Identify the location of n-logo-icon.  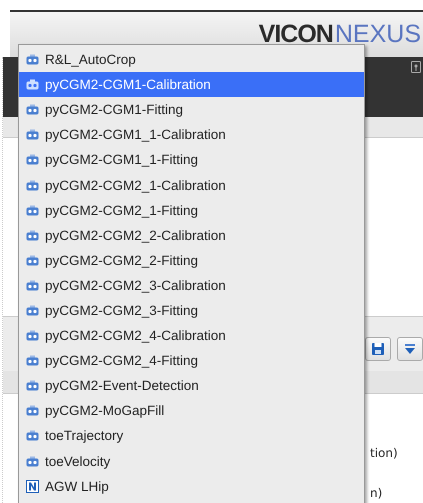
(32, 486).